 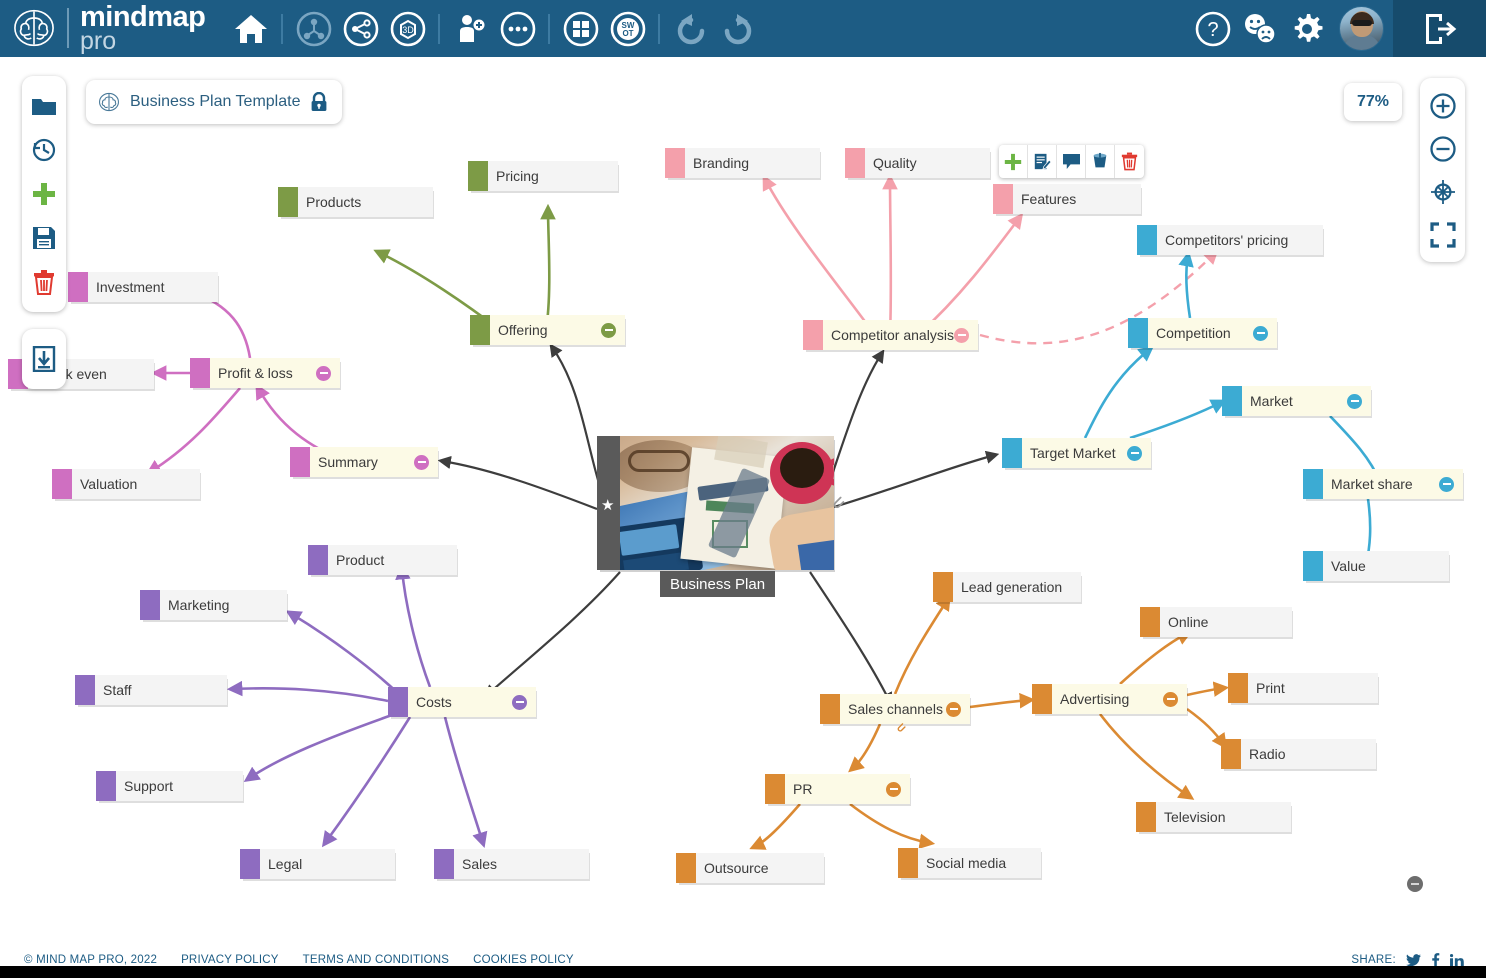 What do you see at coordinates (837, 789) in the screenshot?
I see `mindmap-node-pr: PR` at bounding box center [837, 789].